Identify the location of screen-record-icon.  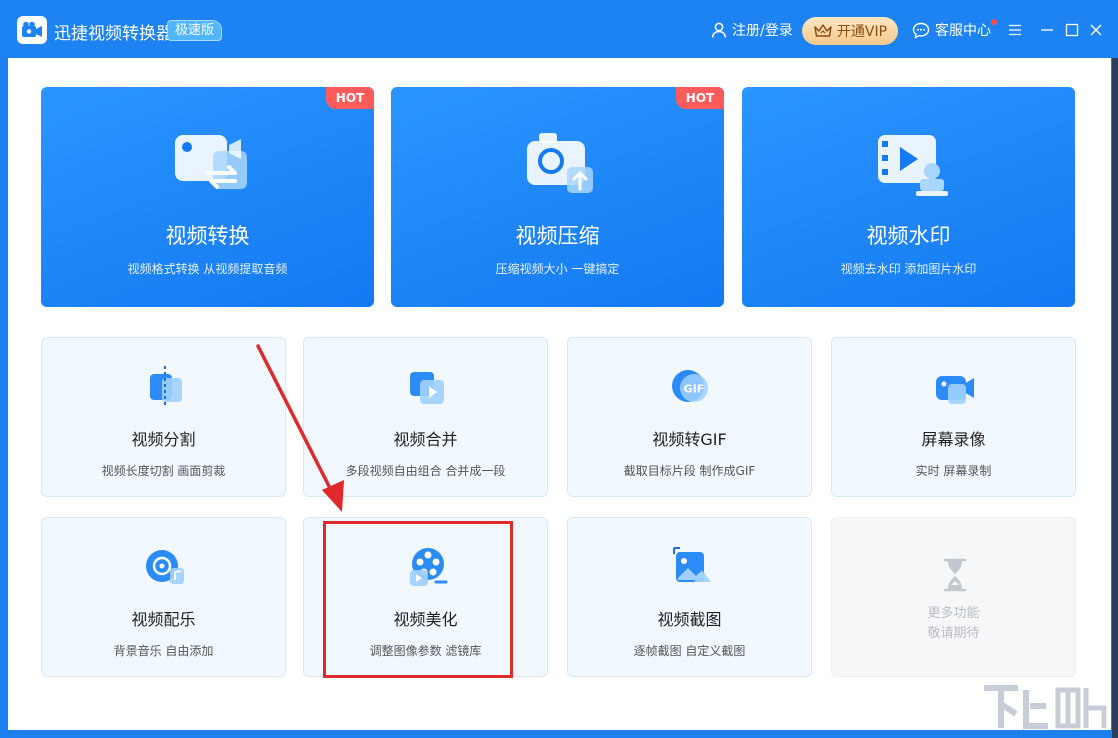
(955, 390).